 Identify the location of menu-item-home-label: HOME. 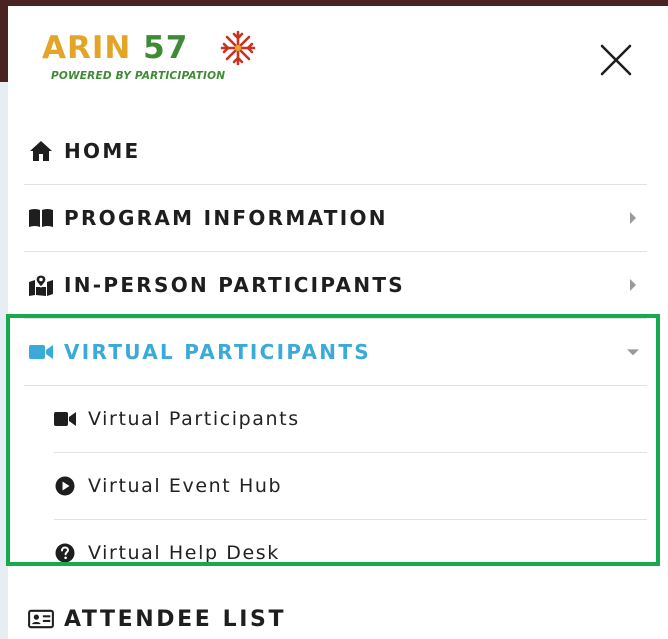
(102, 151).